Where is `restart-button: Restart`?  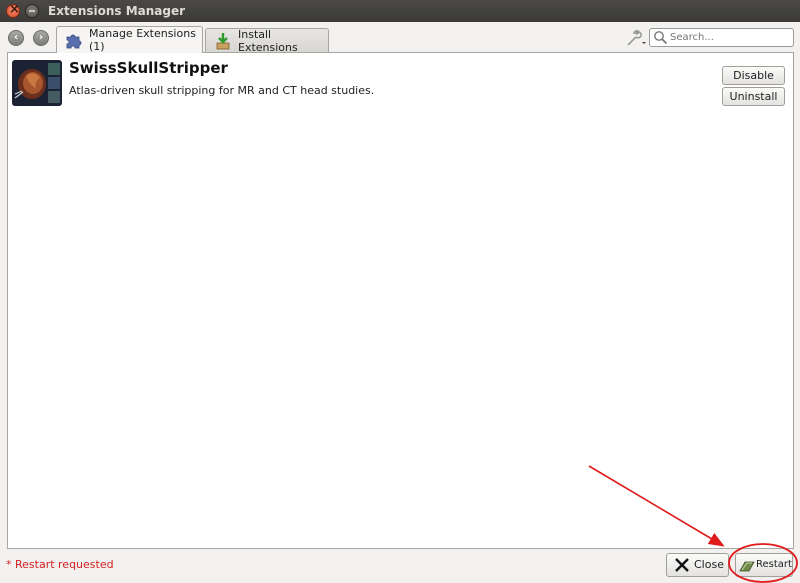 restart-button: Restart is located at coordinates (764, 565).